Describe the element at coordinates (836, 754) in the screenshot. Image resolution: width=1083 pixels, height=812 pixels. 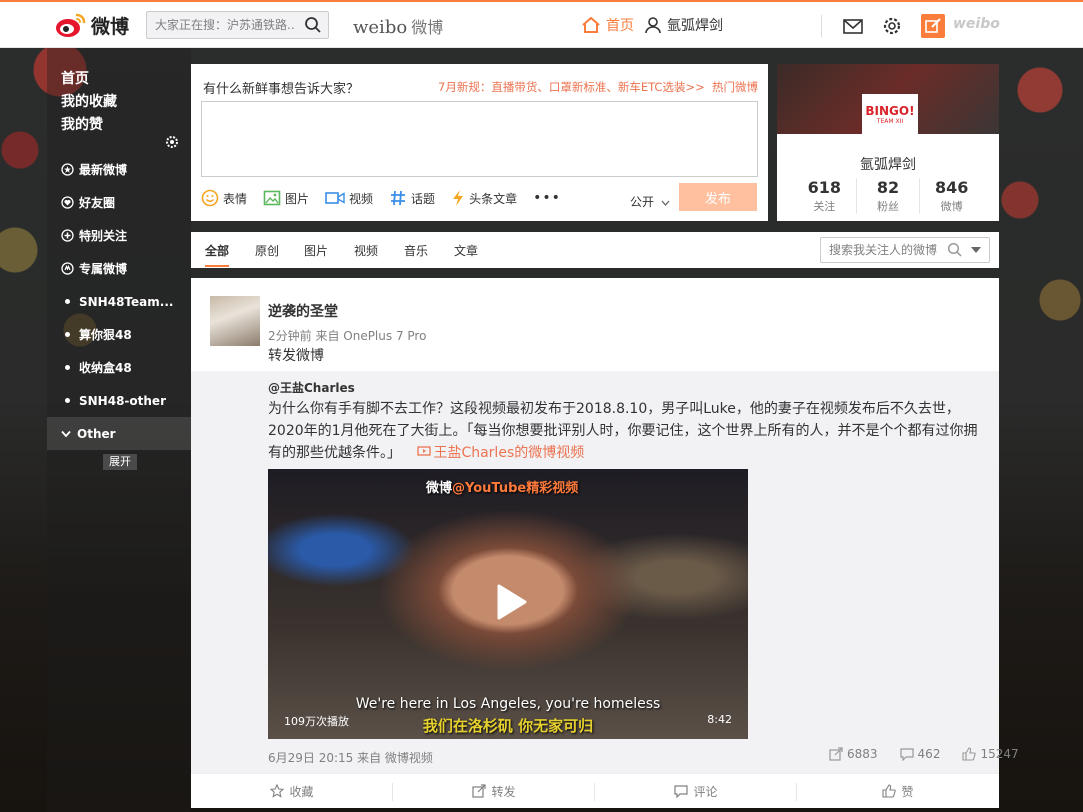
I see `share-icon` at that location.